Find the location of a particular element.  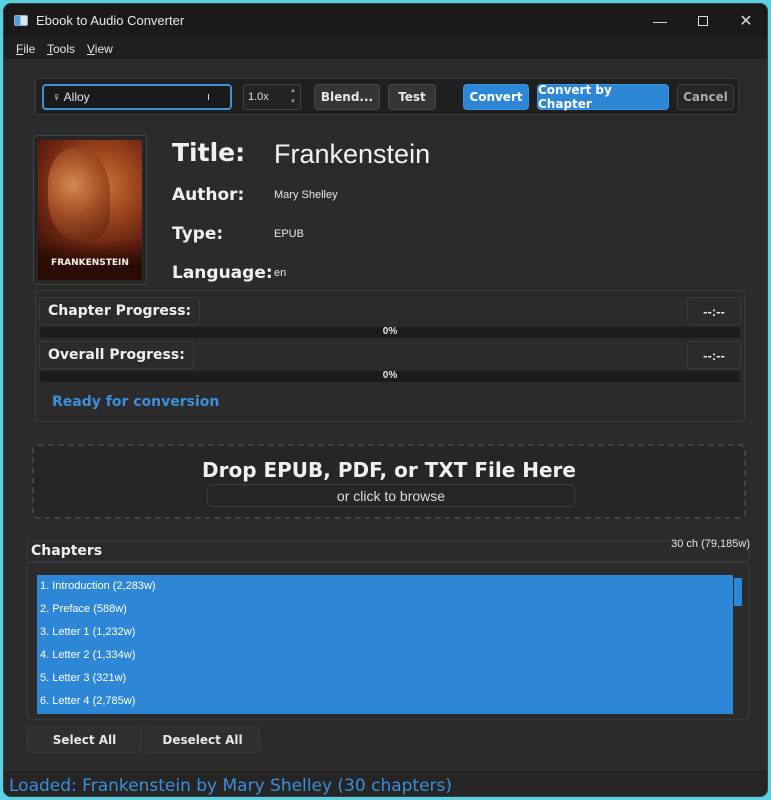

book-type: EPUB is located at coordinates (289, 234).